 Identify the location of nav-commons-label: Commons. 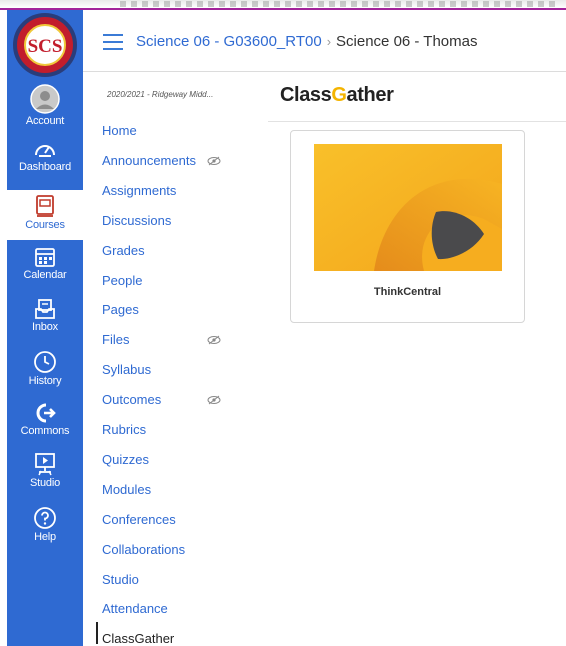
(45, 431).